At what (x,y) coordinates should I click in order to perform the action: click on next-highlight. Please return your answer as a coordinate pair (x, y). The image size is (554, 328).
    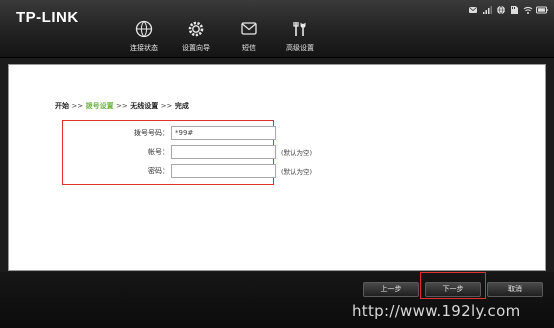
    Looking at the image, I should click on (453, 285).